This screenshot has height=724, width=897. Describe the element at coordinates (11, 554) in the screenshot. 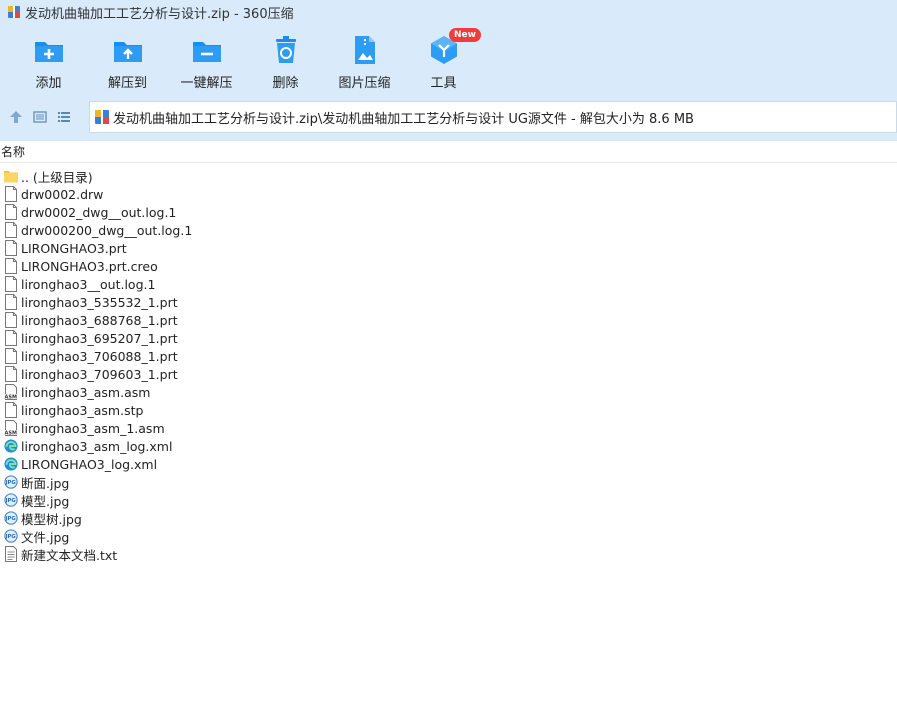

I see `txt-file-icon` at that location.